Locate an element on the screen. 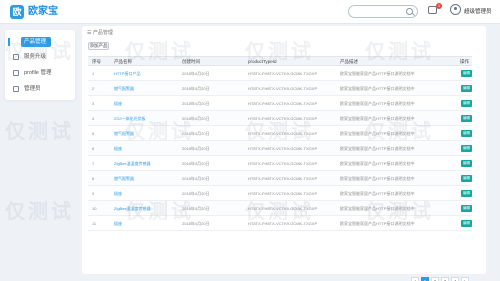  breadcrumb: ☰ 产品管理 is located at coordinates (100, 33).